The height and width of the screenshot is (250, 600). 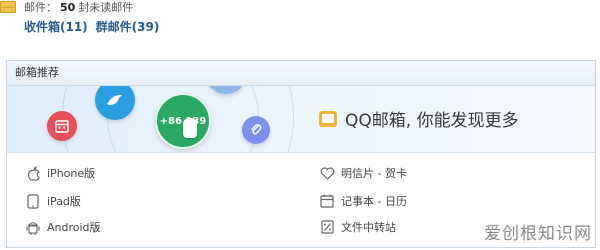 What do you see at coordinates (374, 173) in the screenshot?
I see `link-label: 明信片 - 贺卡` at bounding box center [374, 173].